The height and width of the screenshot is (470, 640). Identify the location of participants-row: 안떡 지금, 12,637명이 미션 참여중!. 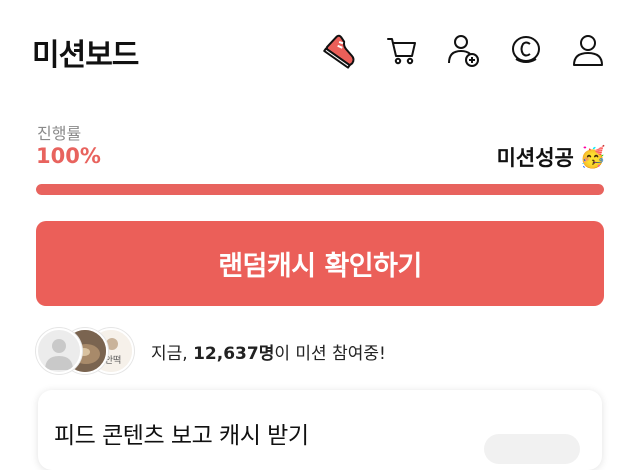
(320, 350).